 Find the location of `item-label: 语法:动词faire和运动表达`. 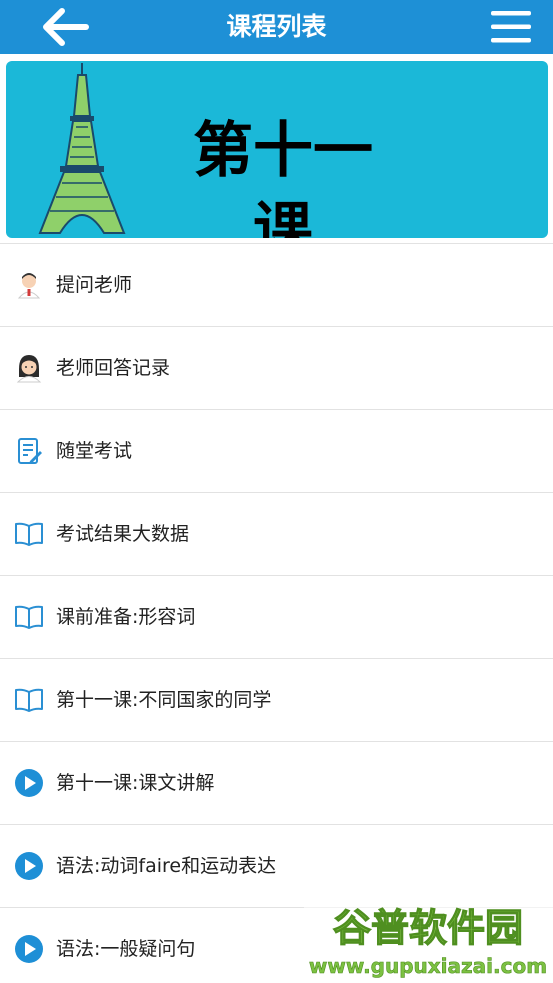

item-label: 语法:动词faire和运动表达 is located at coordinates (166, 866).